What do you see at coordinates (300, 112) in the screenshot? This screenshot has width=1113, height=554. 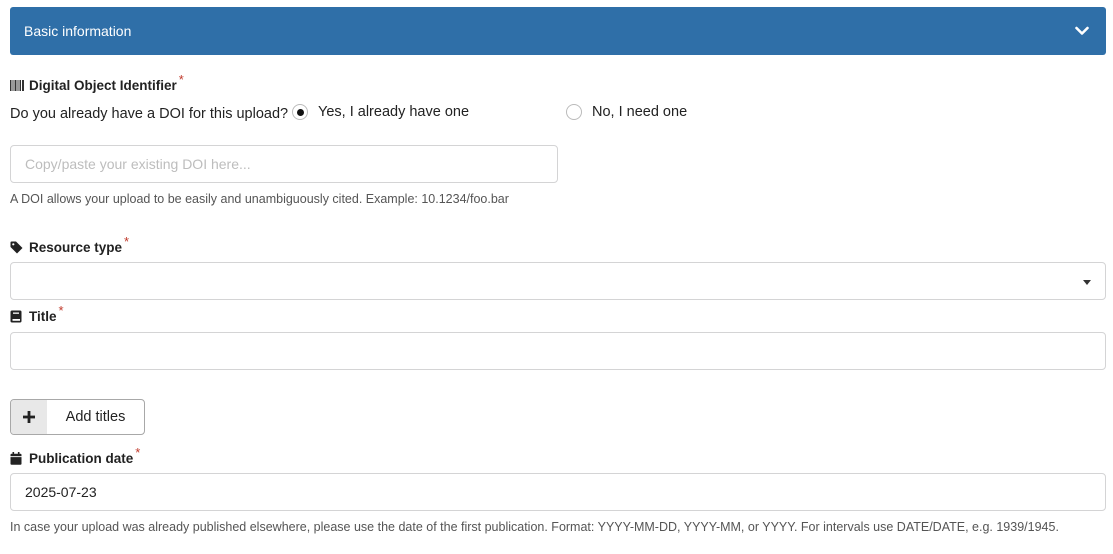 I see `radio-yes` at bounding box center [300, 112].